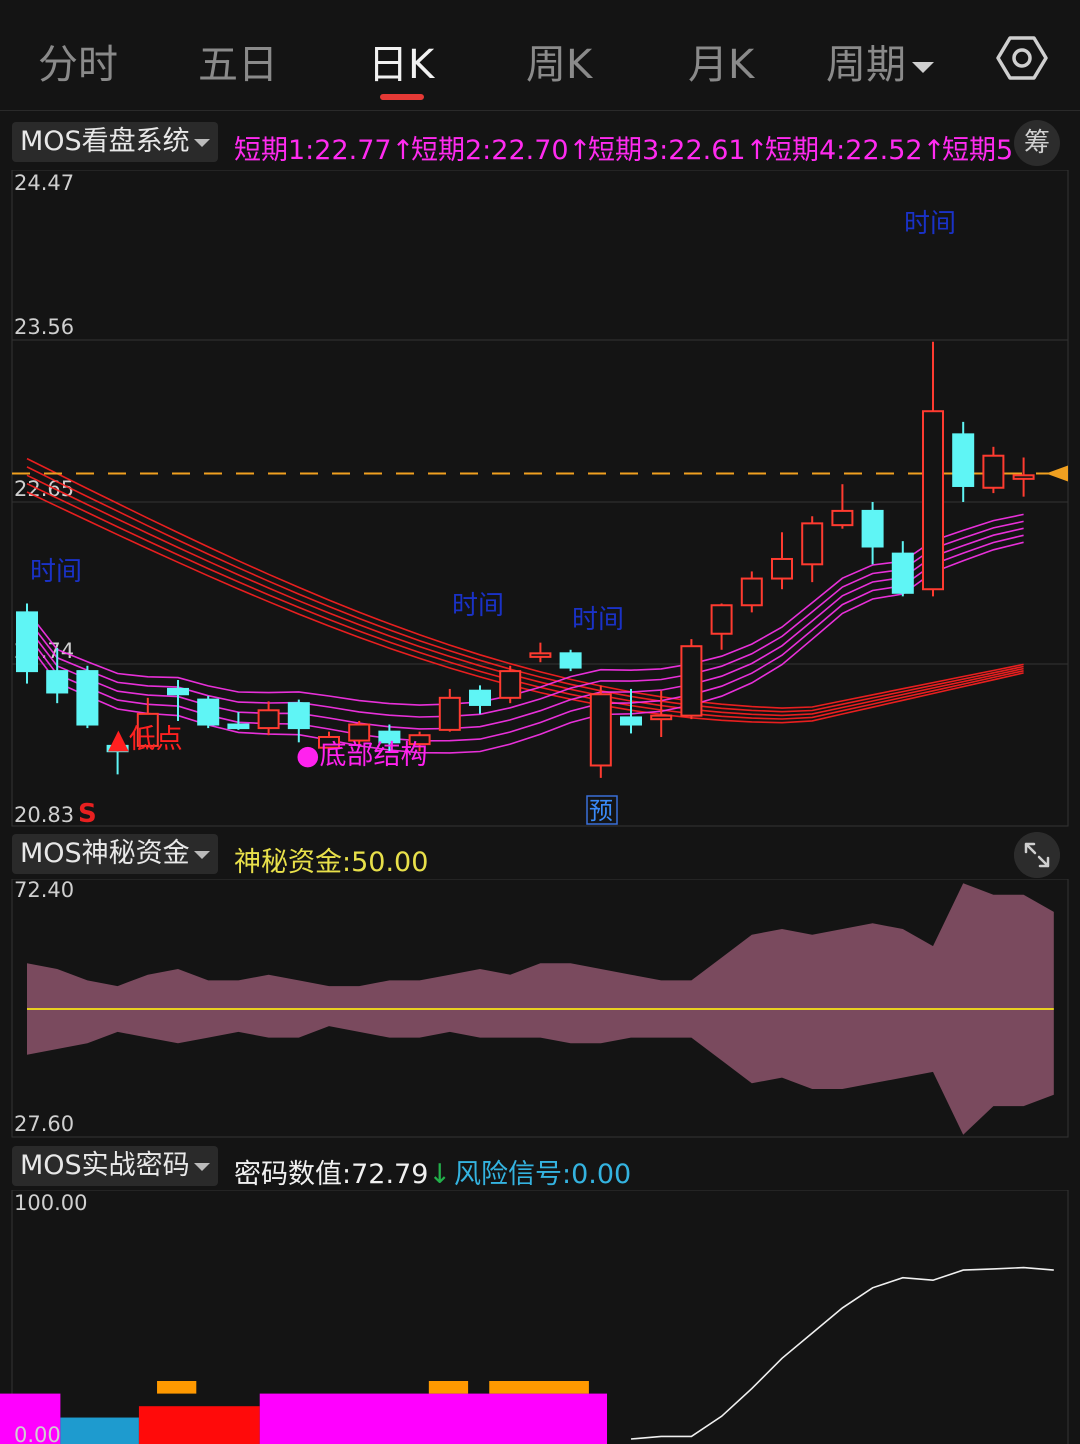  Describe the element at coordinates (105, 853) in the screenshot. I see `fund-indicator-label: MOS神秘资金` at that location.